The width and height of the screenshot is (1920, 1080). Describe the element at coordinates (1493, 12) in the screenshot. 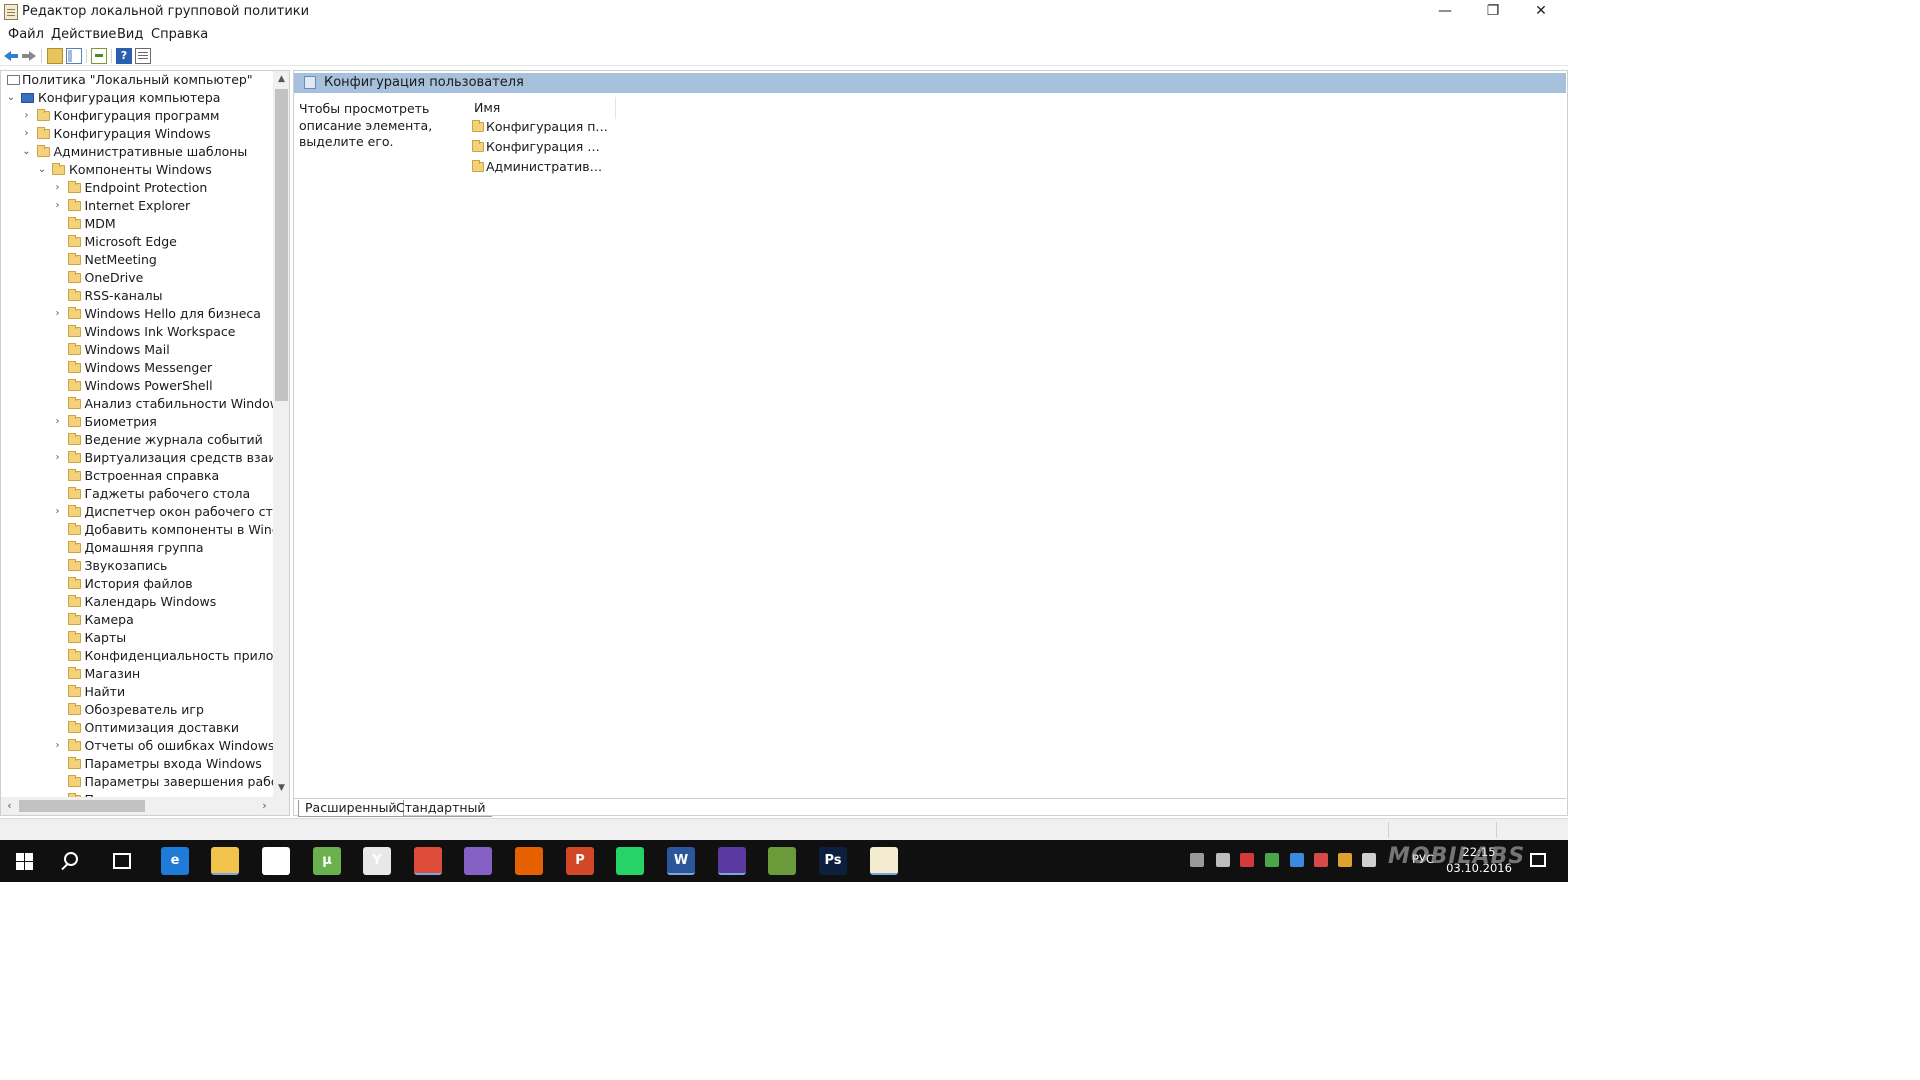

I see `maximize-button: ❐` at that location.